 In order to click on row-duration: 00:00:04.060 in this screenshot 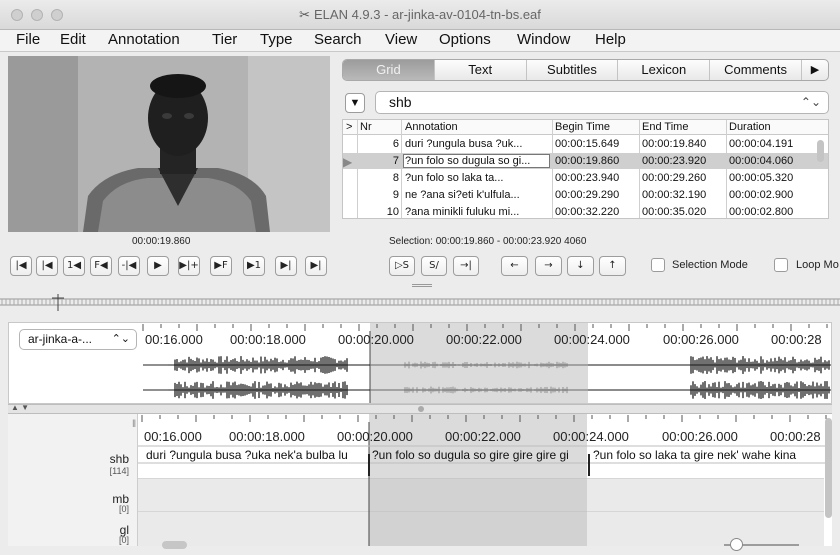, I will do `click(761, 161)`.